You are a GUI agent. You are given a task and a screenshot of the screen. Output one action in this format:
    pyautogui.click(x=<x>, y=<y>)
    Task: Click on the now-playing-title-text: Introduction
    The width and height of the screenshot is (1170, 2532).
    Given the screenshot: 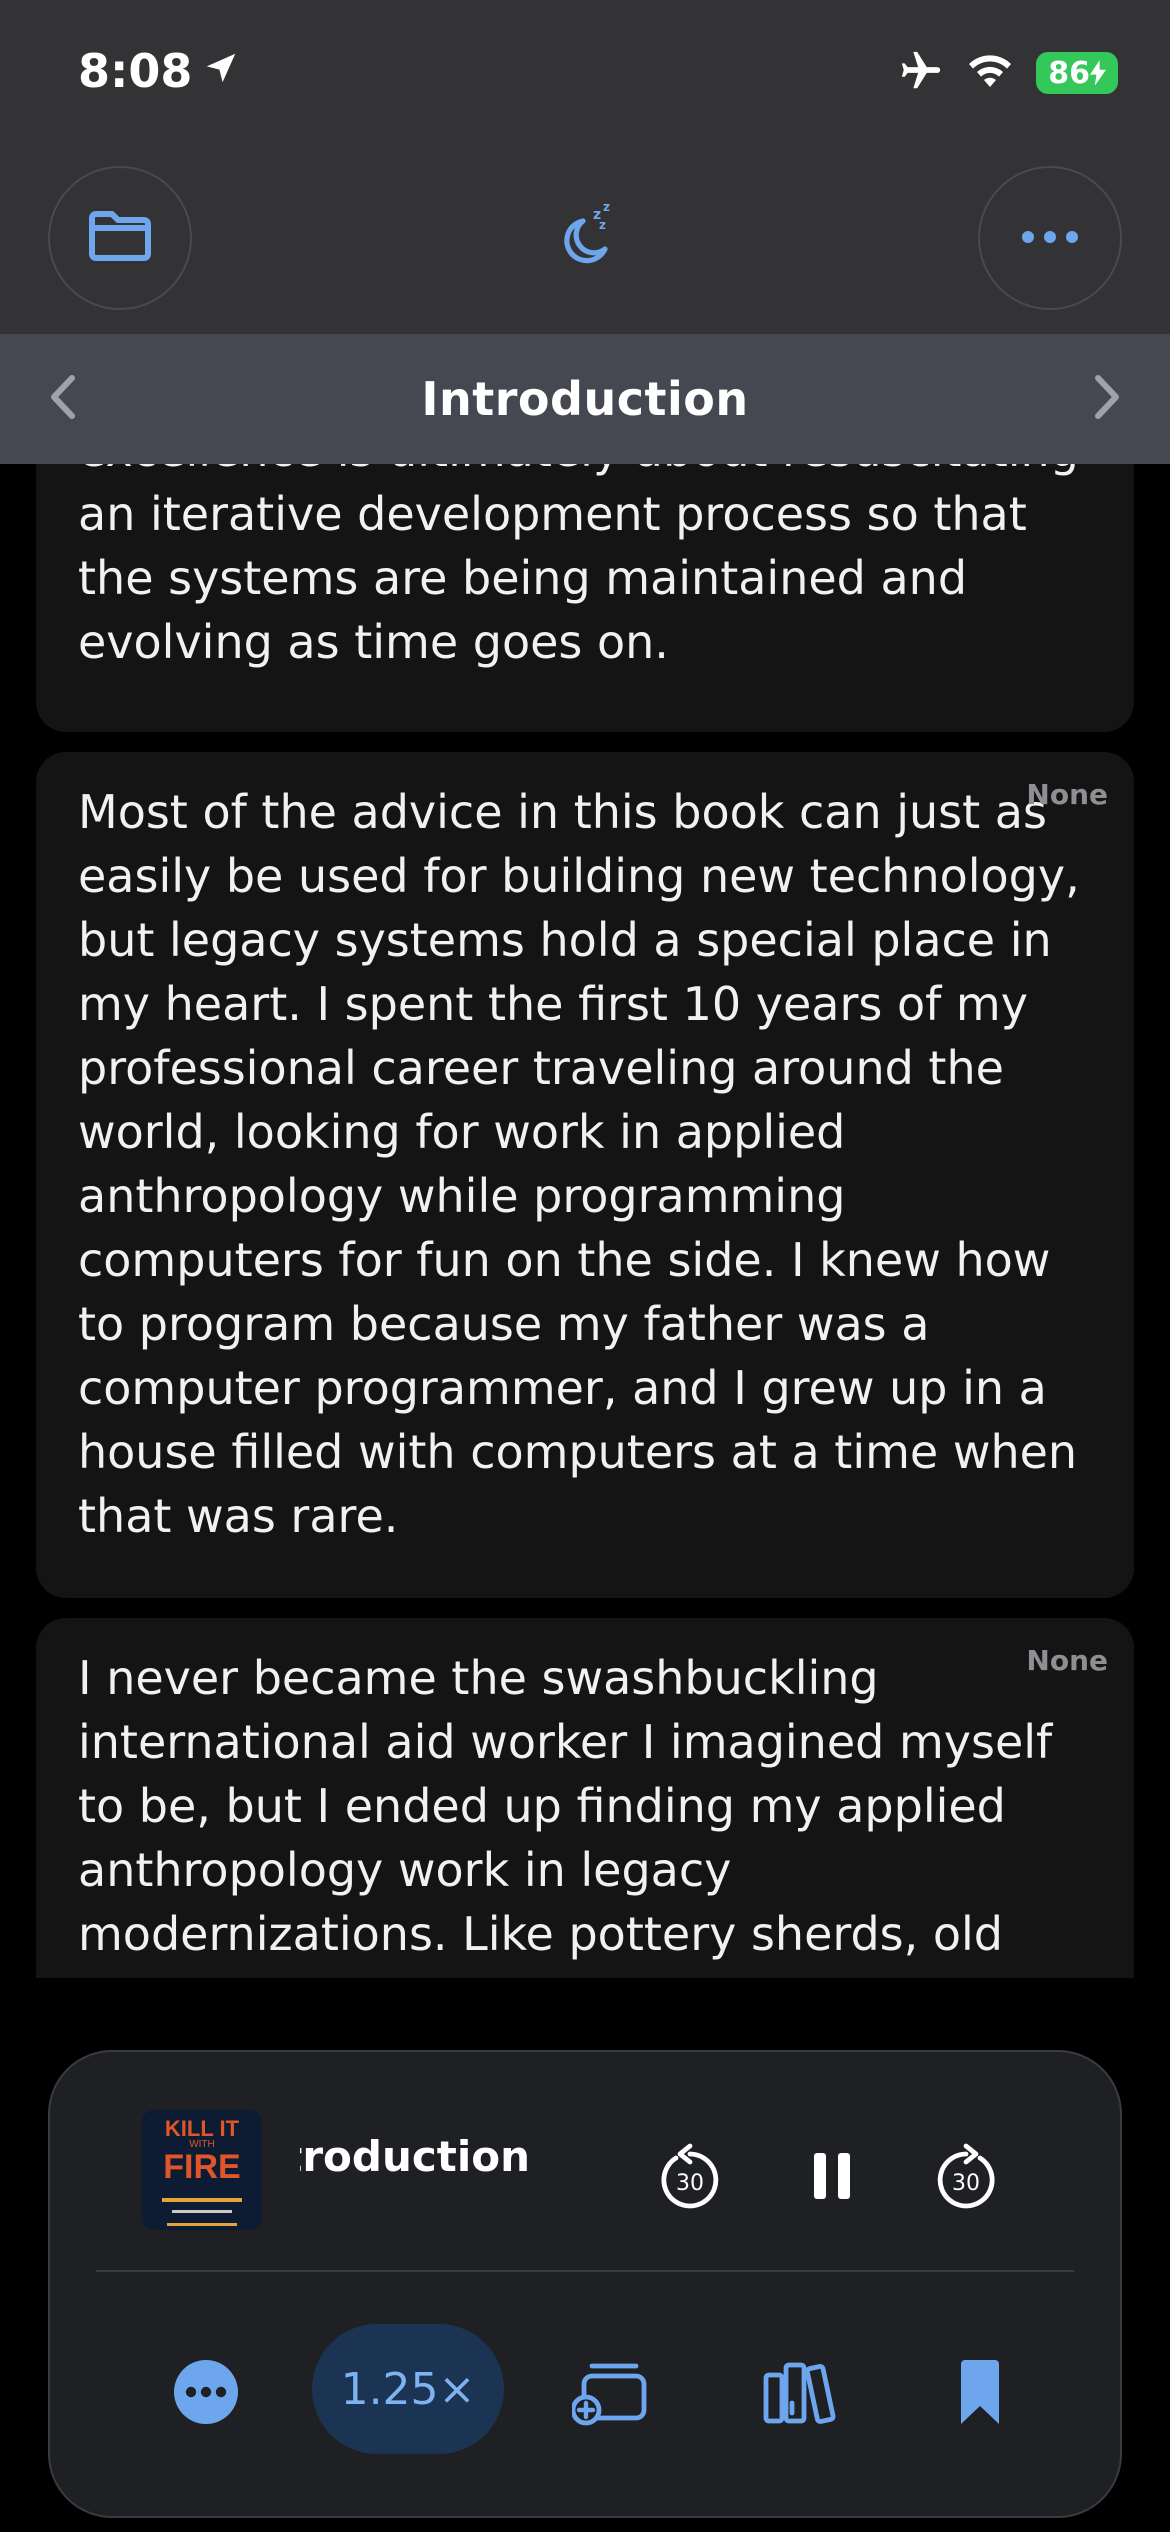 What is the action you would take?
    pyautogui.click(x=415, y=2156)
    